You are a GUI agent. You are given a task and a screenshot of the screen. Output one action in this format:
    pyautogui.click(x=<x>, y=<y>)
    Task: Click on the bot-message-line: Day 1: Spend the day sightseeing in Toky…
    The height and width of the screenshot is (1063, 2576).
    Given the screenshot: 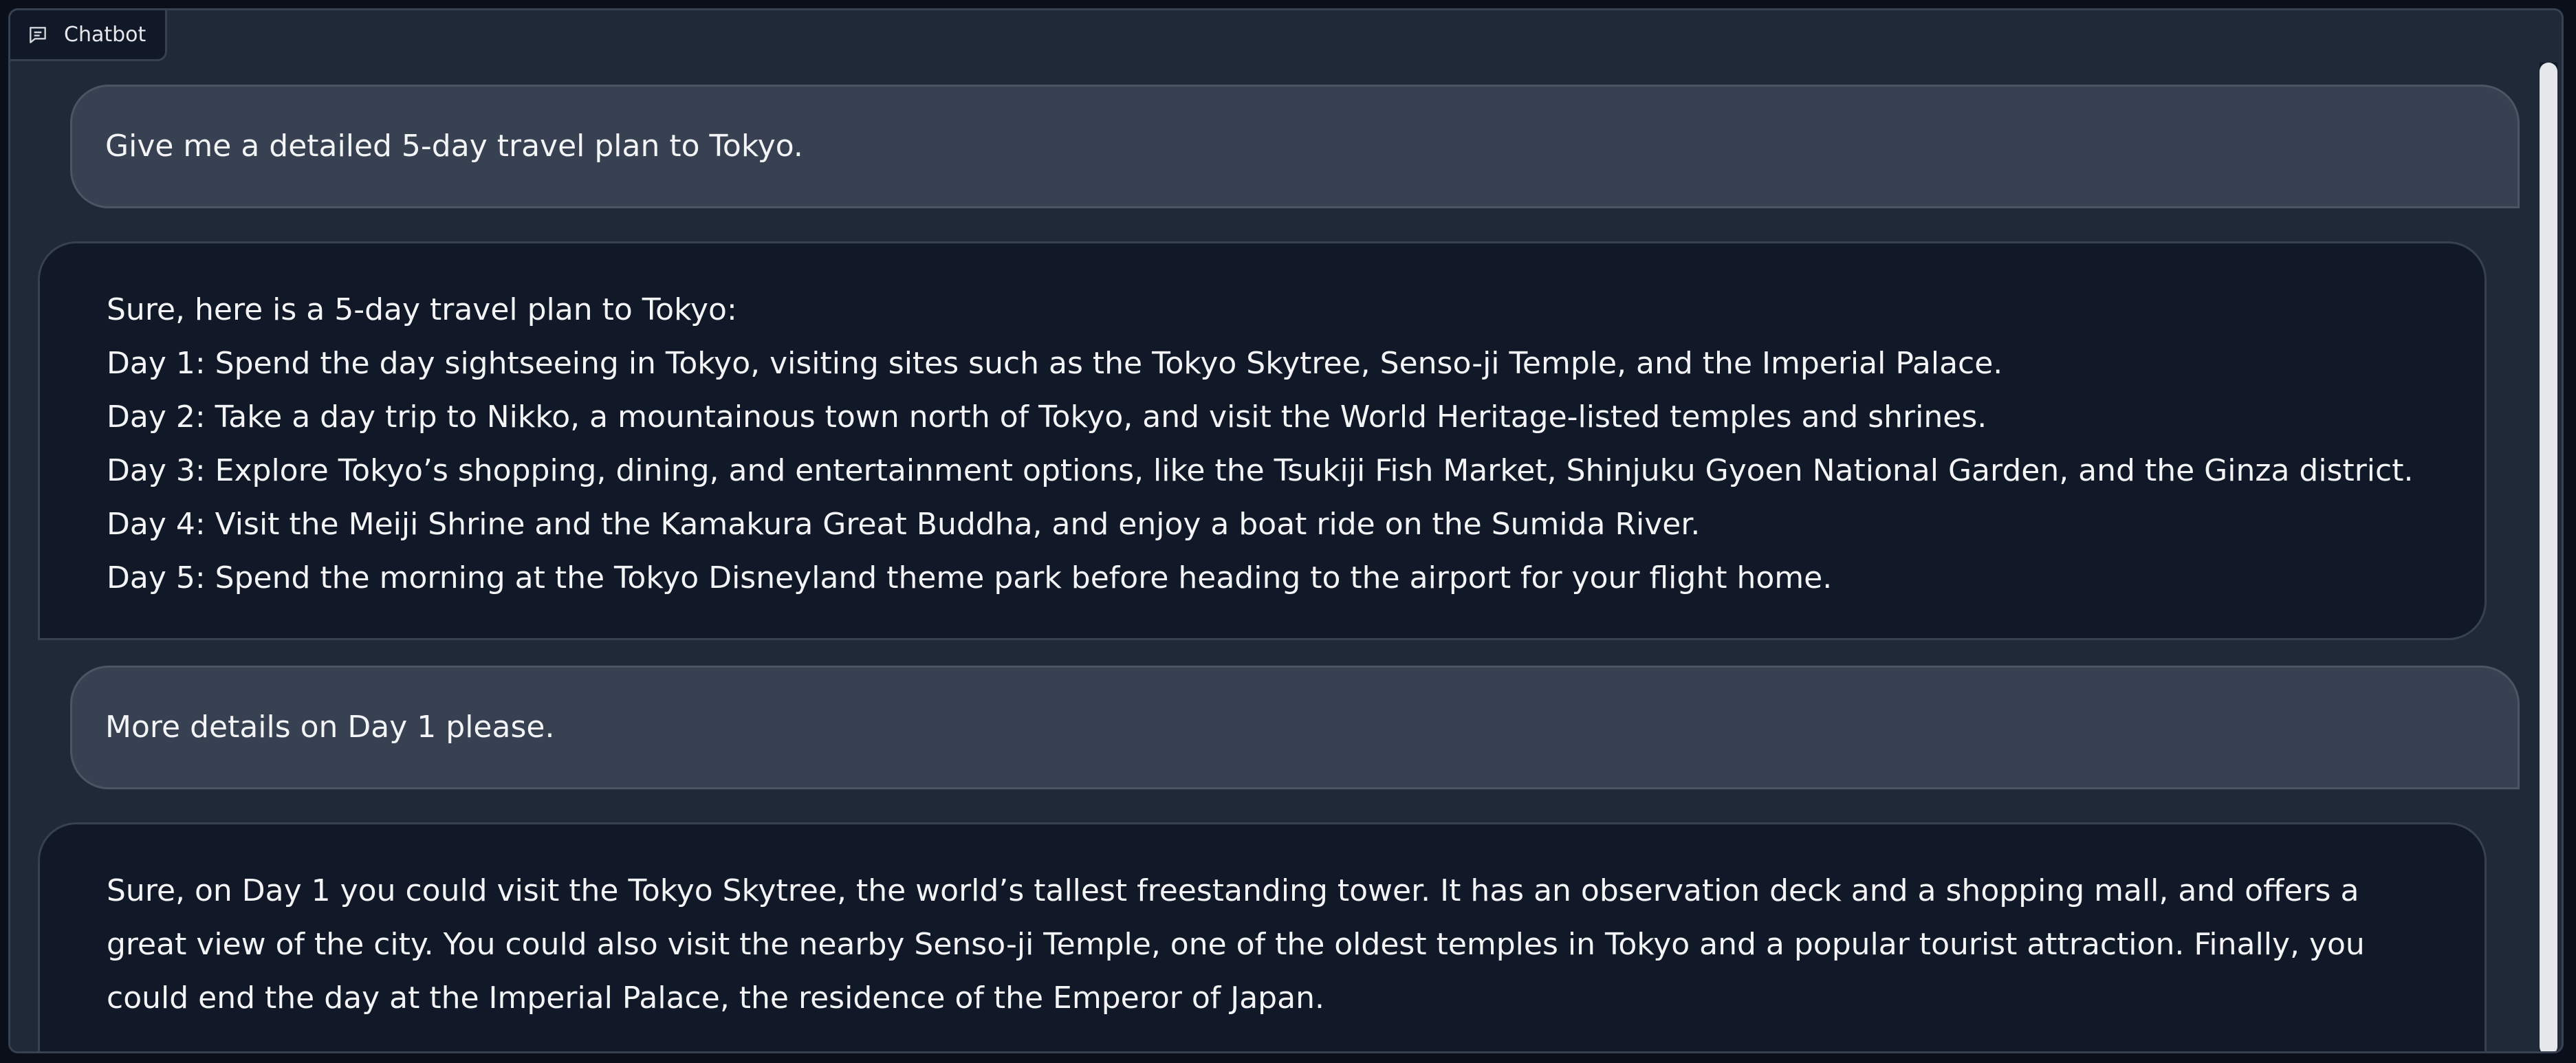 What is the action you would take?
    pyautogui.click(x=1055, y=364)
    